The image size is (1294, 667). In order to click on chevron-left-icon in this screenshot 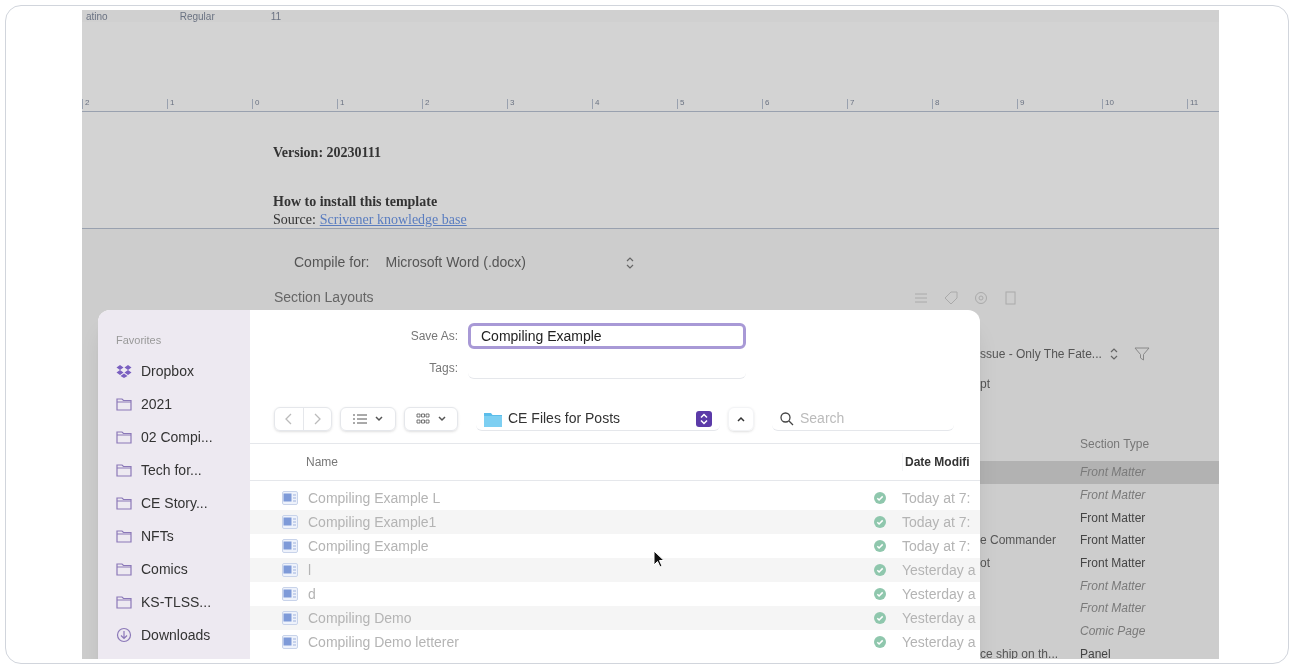, I will do `click(289, 419)`.